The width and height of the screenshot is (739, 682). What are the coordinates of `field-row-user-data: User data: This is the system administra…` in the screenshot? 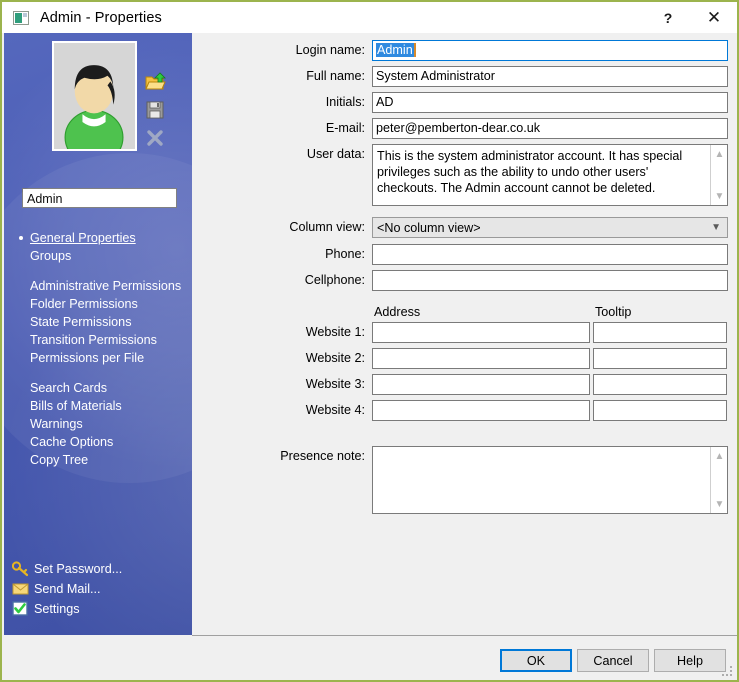 It's located at (500, 175).